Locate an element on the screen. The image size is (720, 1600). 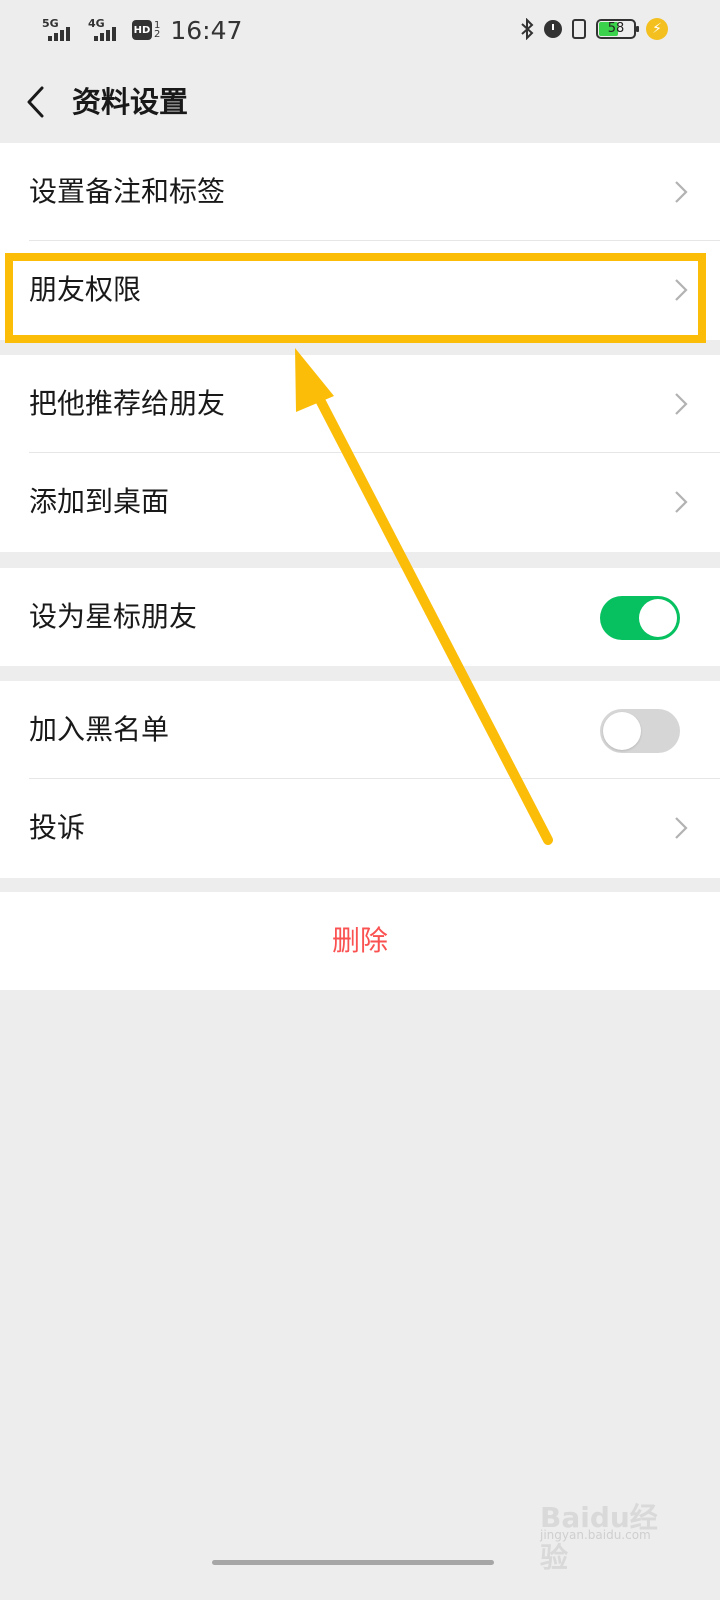
vibrate-icon is located at coordinates (579, 29).